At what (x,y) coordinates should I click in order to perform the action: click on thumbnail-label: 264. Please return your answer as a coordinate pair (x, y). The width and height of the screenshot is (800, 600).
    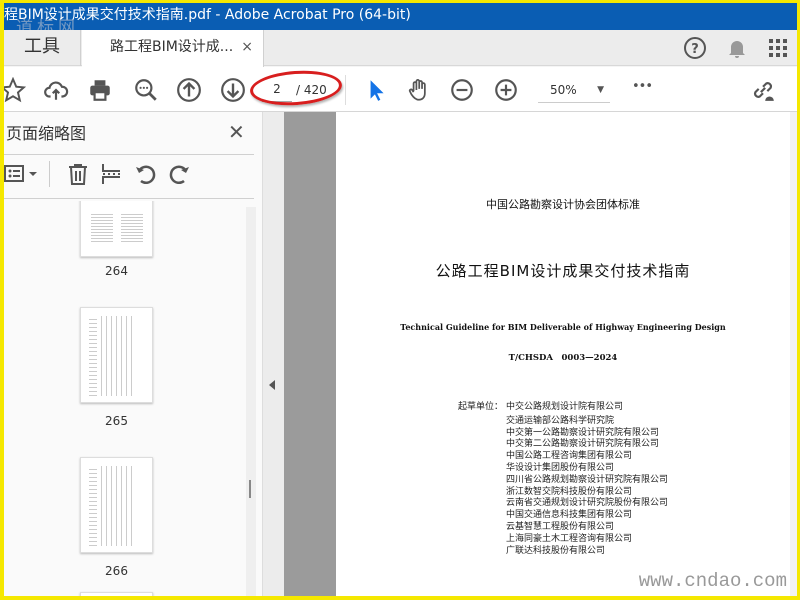
    Looking at the image, I should click on (116, 271).